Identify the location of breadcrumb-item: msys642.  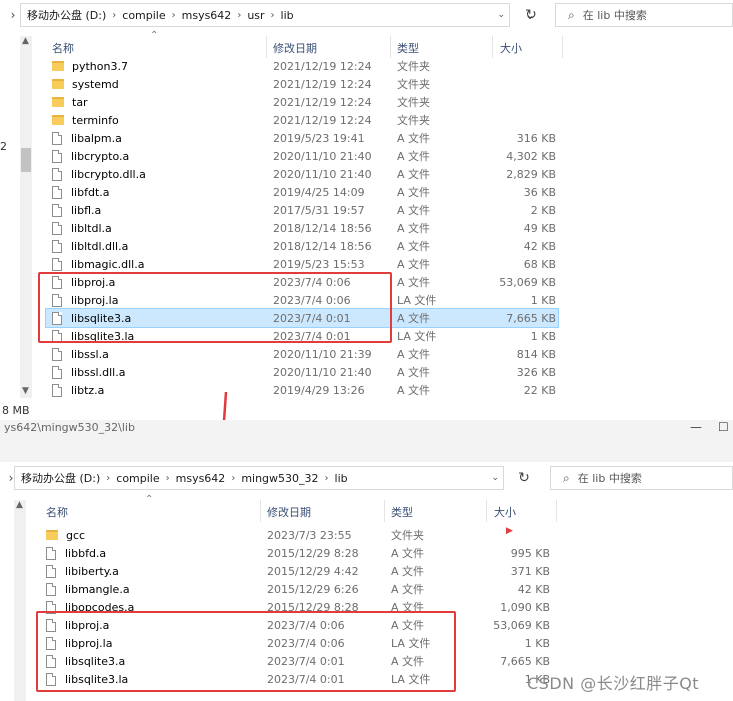
(201, 478).